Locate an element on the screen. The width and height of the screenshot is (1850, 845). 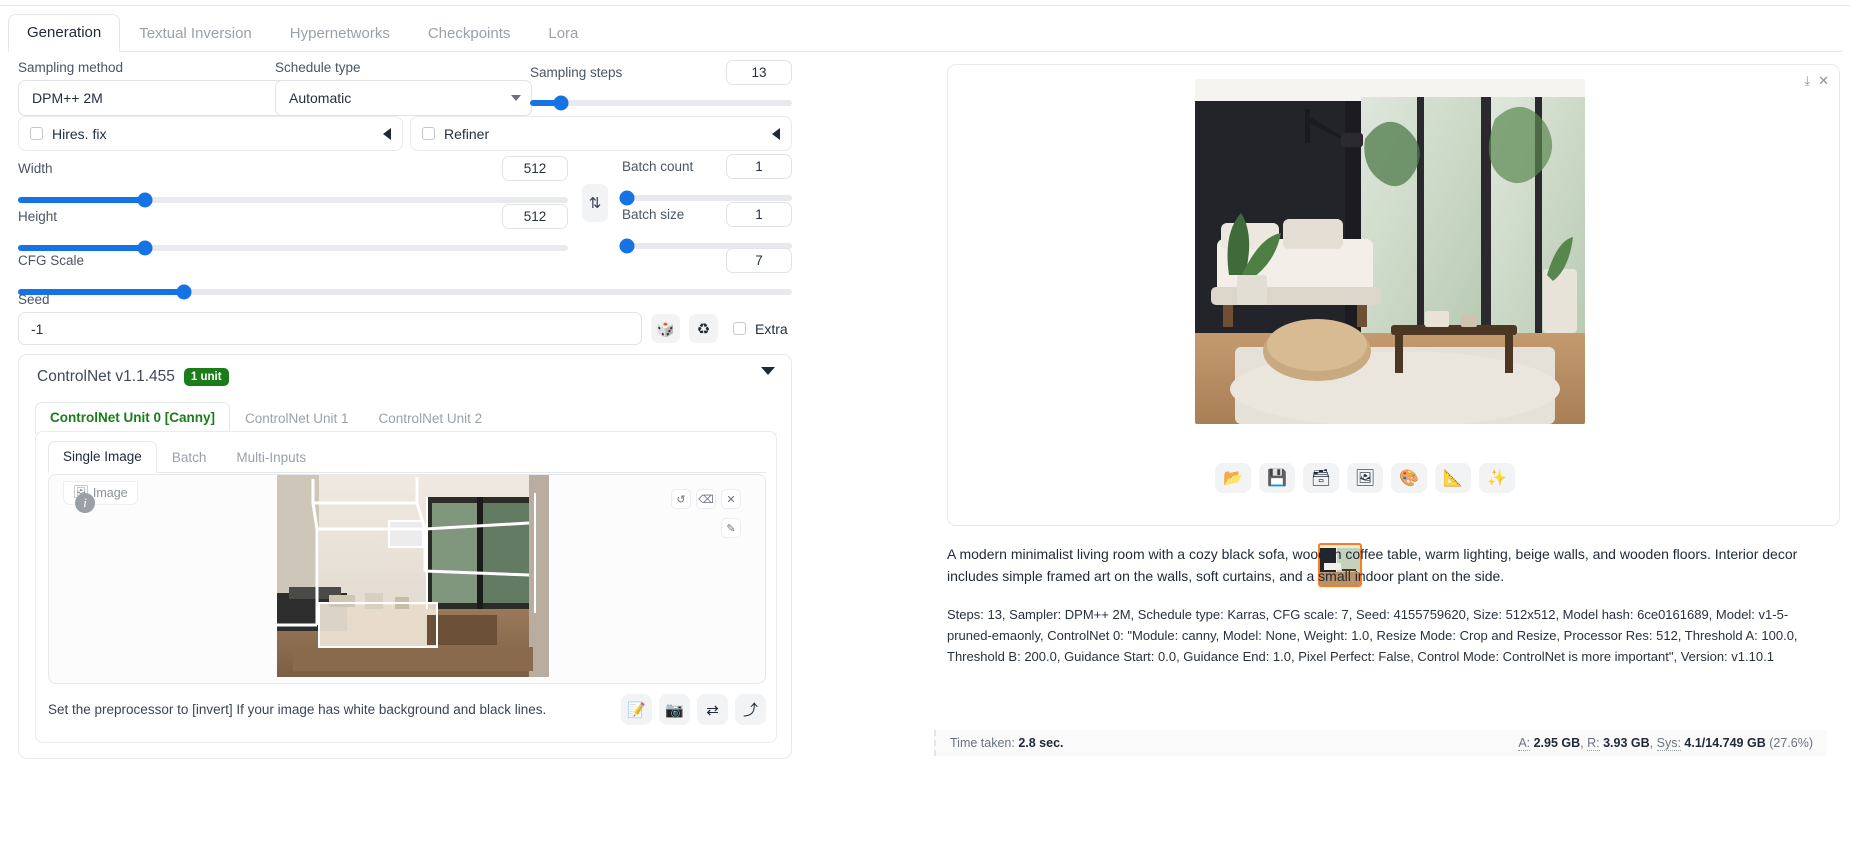
pen-icon: ✎ is located at coordinates (731, 528).